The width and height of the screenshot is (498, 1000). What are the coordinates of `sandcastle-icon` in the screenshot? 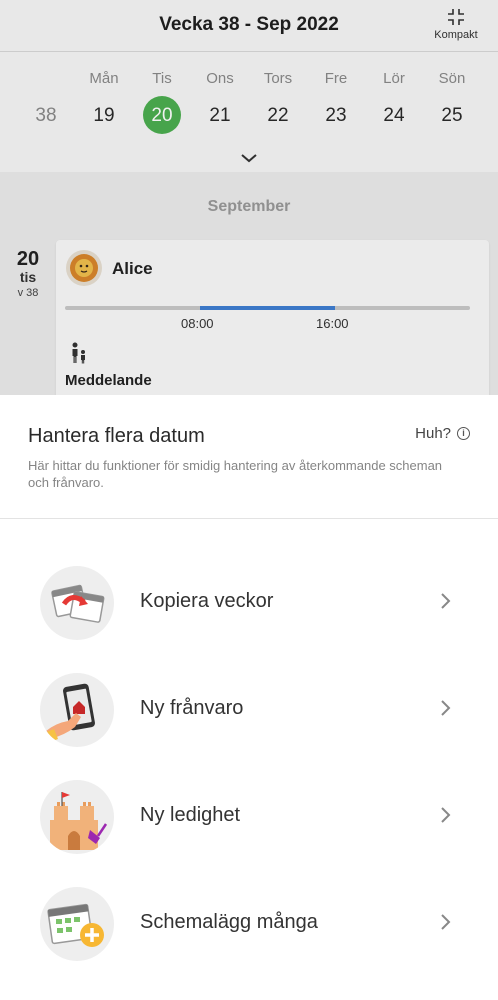 It's located at (77, 817).